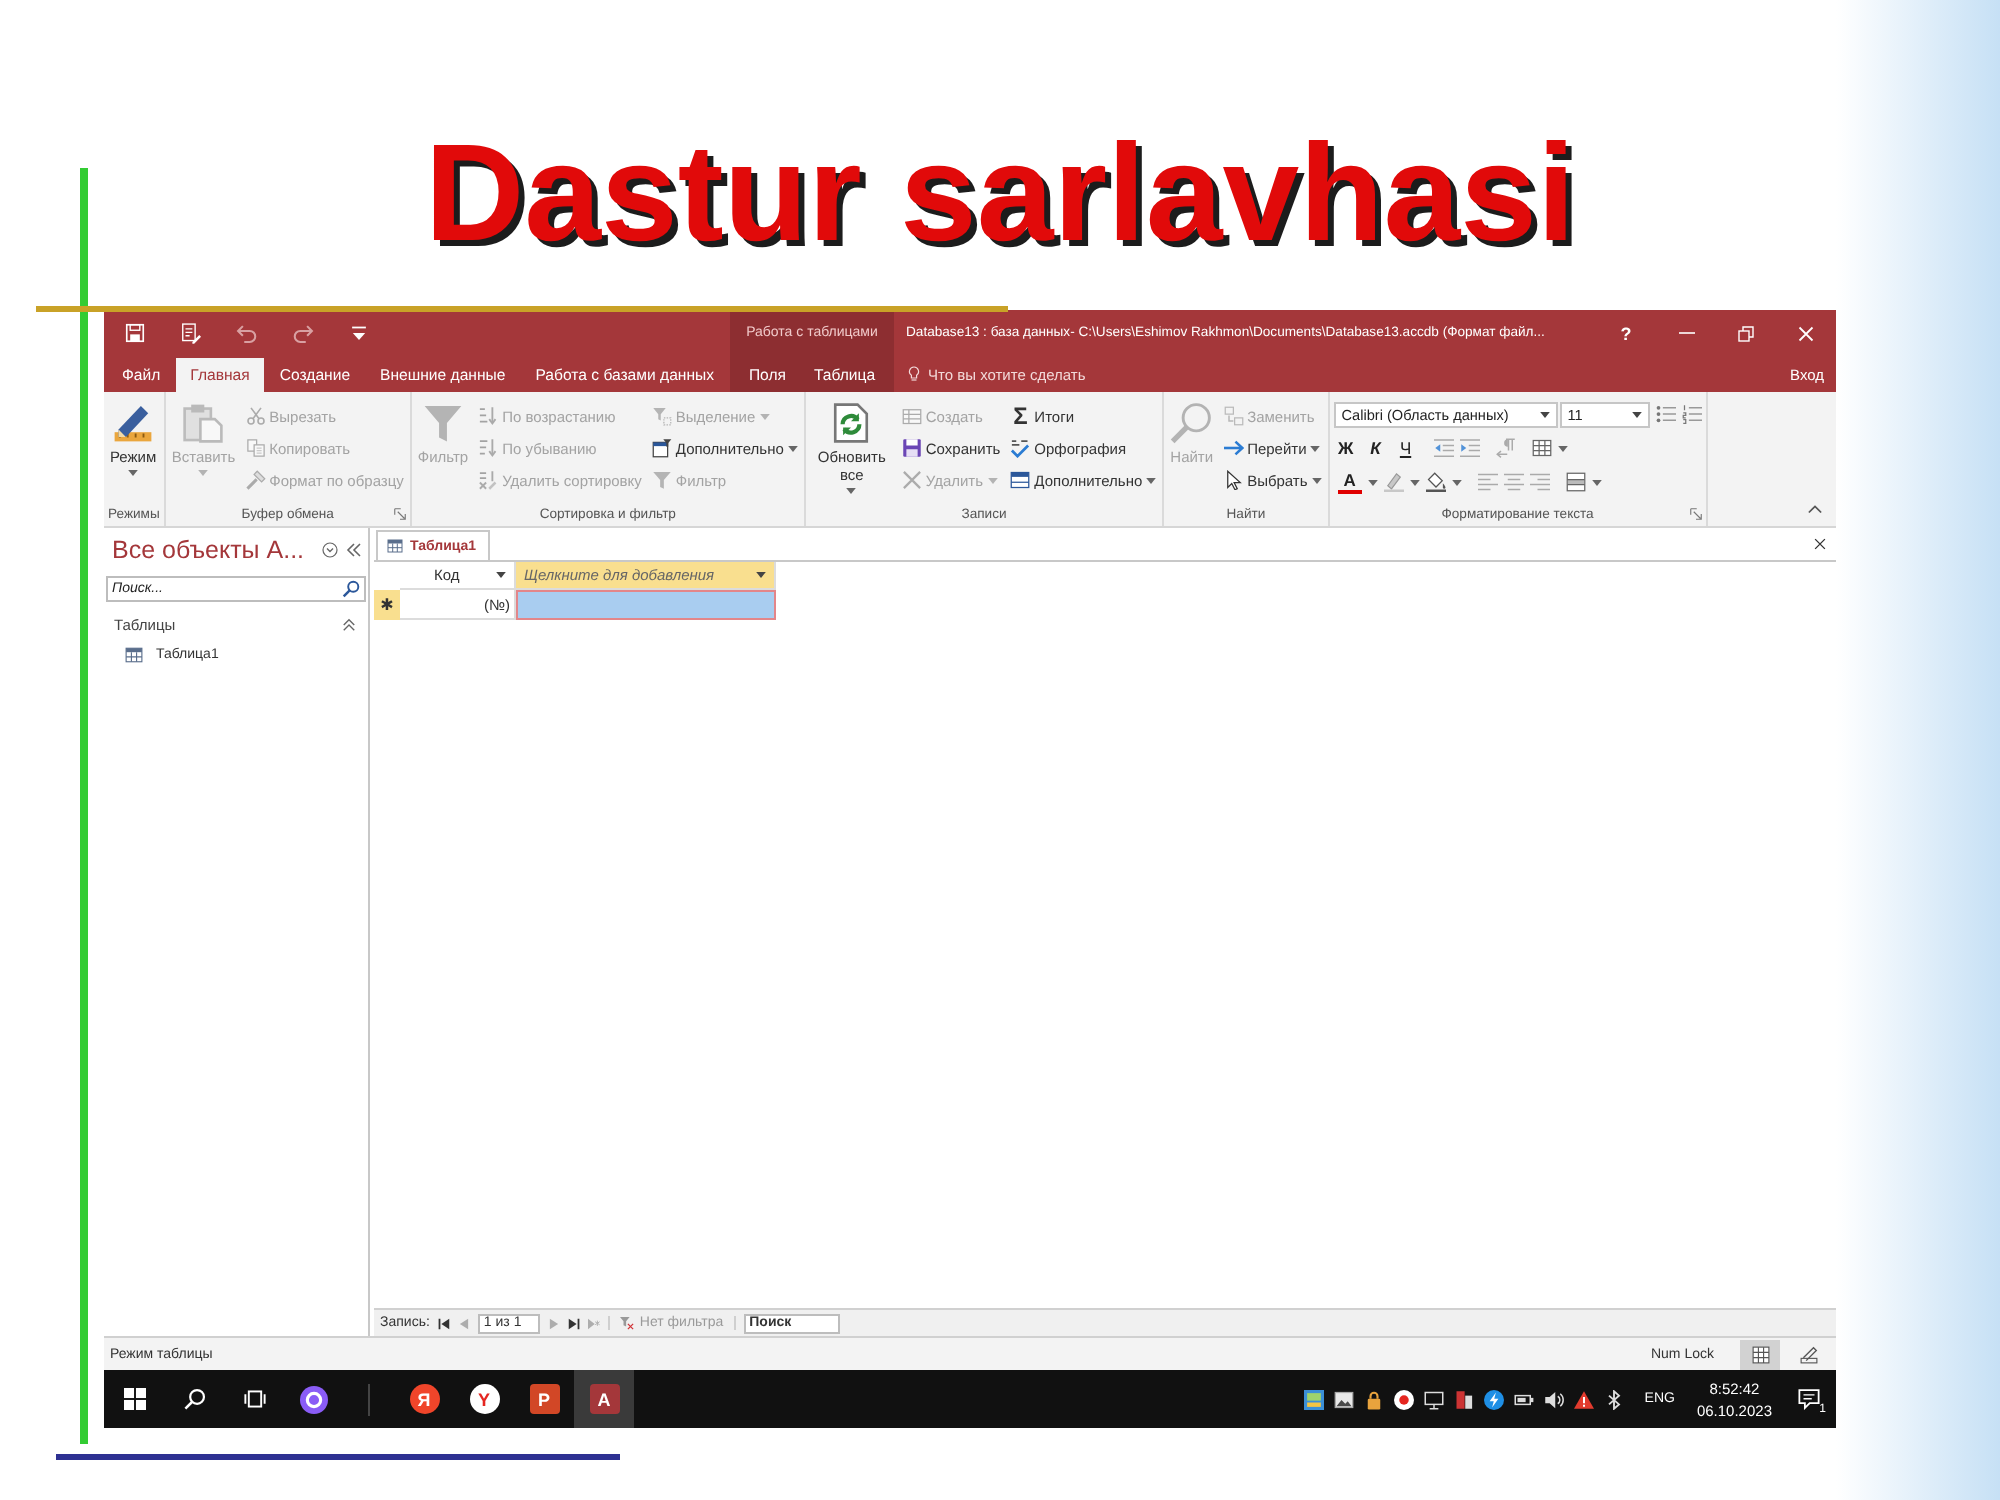  Describe the element at coordinates (1435, 482) in the screenshot. I see `fill-bucket-icon` at that location.